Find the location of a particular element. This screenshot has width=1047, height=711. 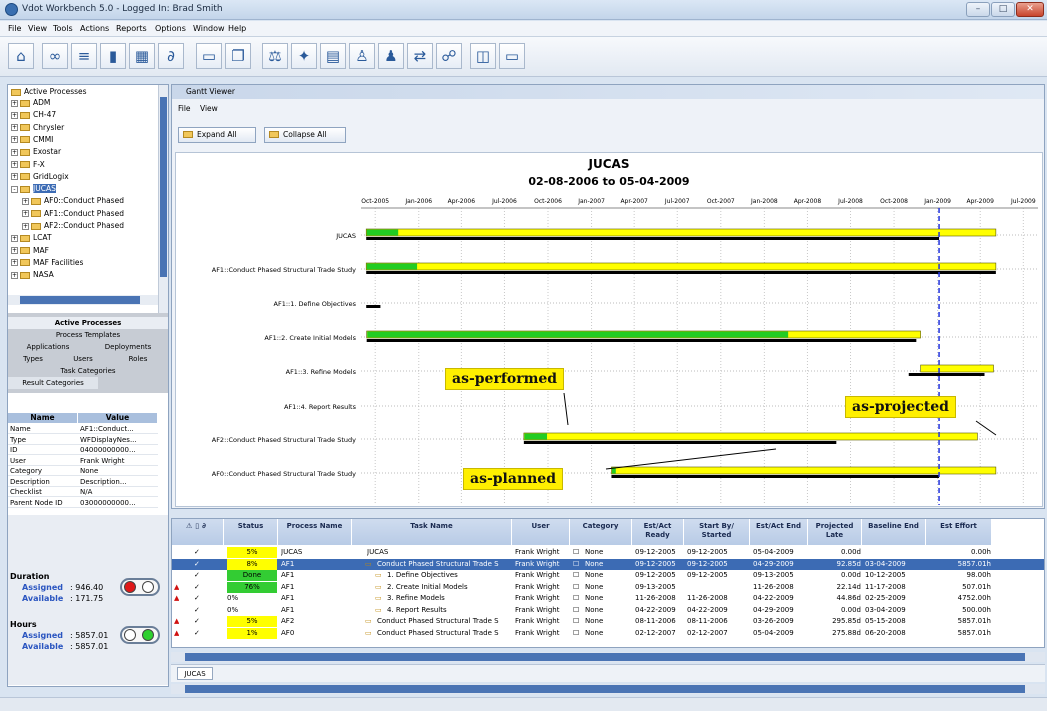

tree-item: + AF1::Conduct Phased is located at coordinates (73, 213).